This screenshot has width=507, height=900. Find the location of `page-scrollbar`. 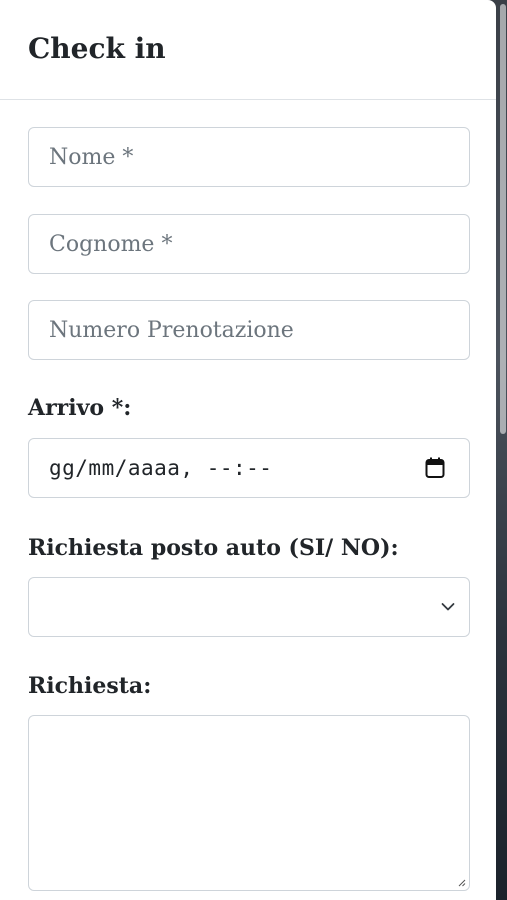

page-scrollbar is located at coordinates (503, 450).